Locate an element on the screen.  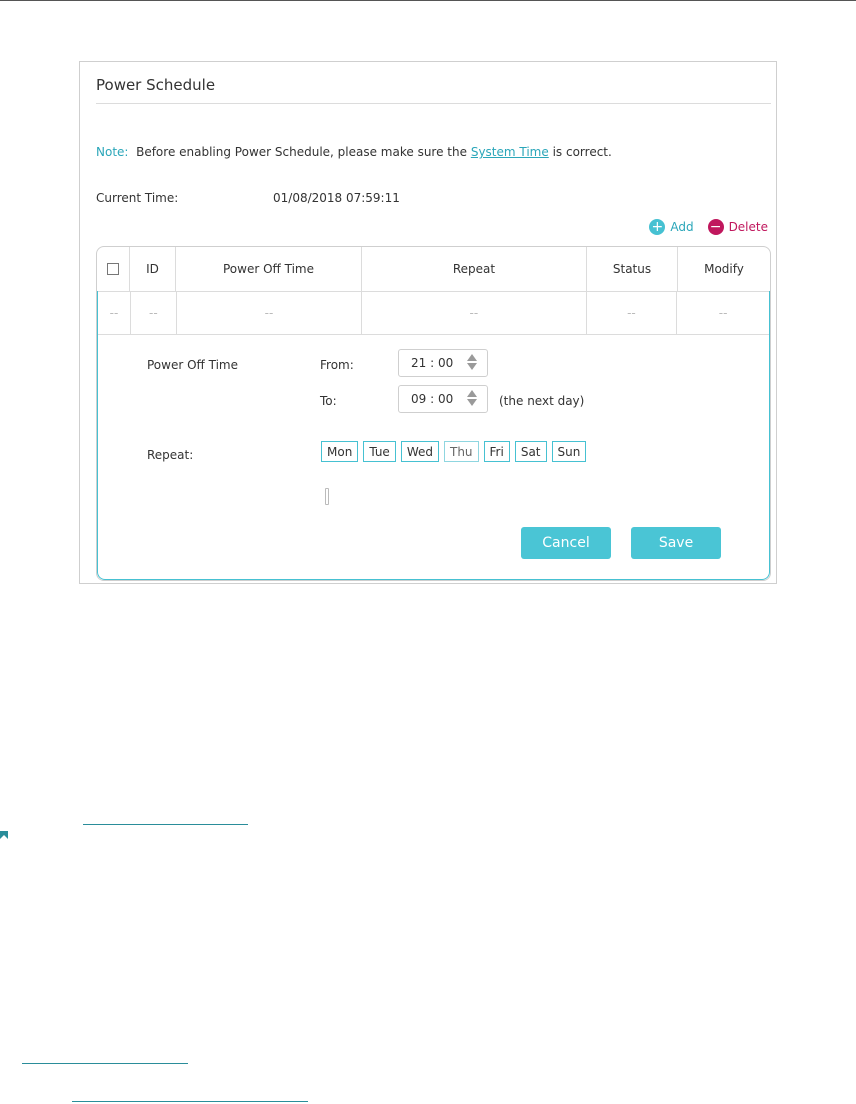
to-time-input: 09 : 00 is located at coordinates (443, 399).